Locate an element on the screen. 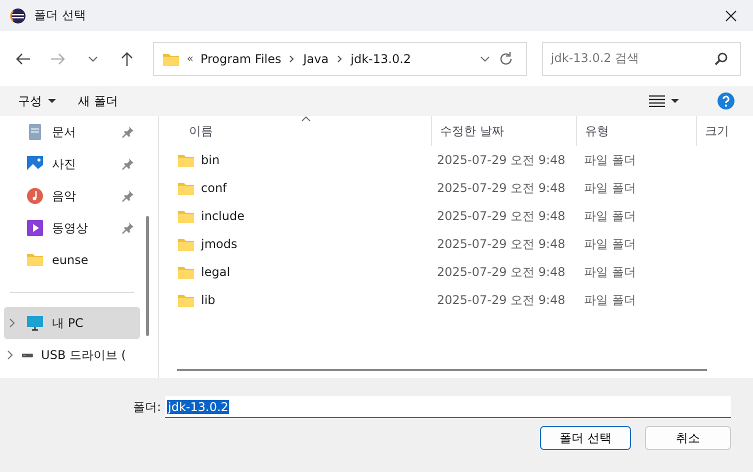 The image size is (753, 472). breadcrumb-link: Java is located at coordinates (316, 59).